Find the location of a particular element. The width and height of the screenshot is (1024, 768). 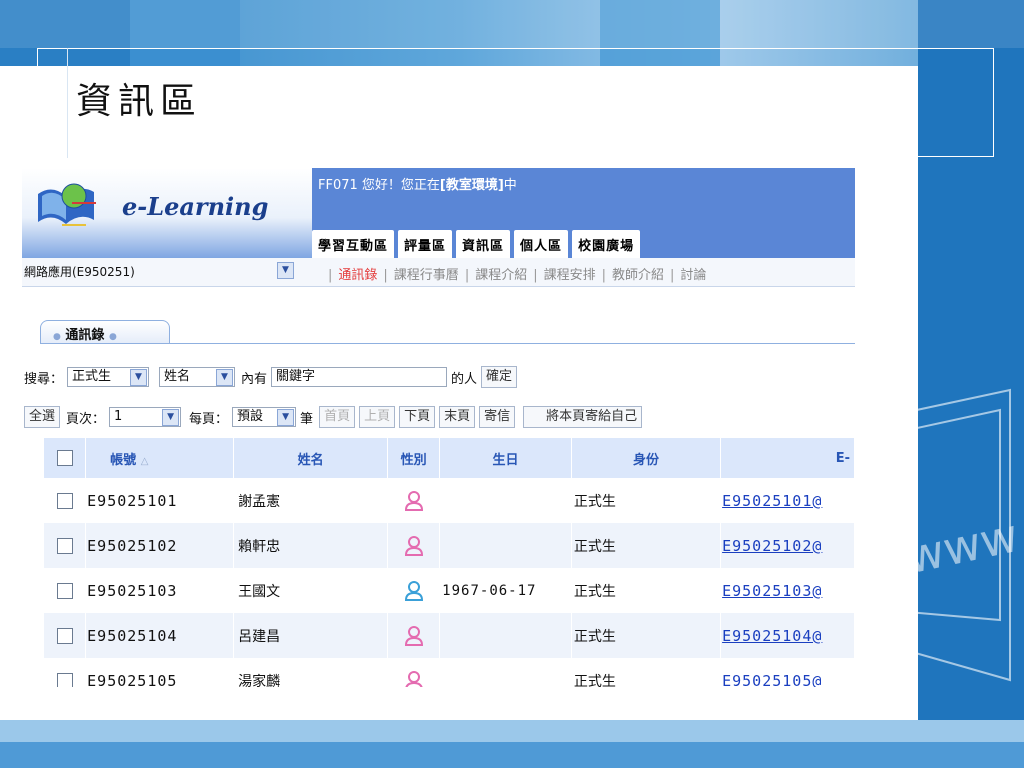

tab-assessment: 評量區 is located at coordinates (425, 244).